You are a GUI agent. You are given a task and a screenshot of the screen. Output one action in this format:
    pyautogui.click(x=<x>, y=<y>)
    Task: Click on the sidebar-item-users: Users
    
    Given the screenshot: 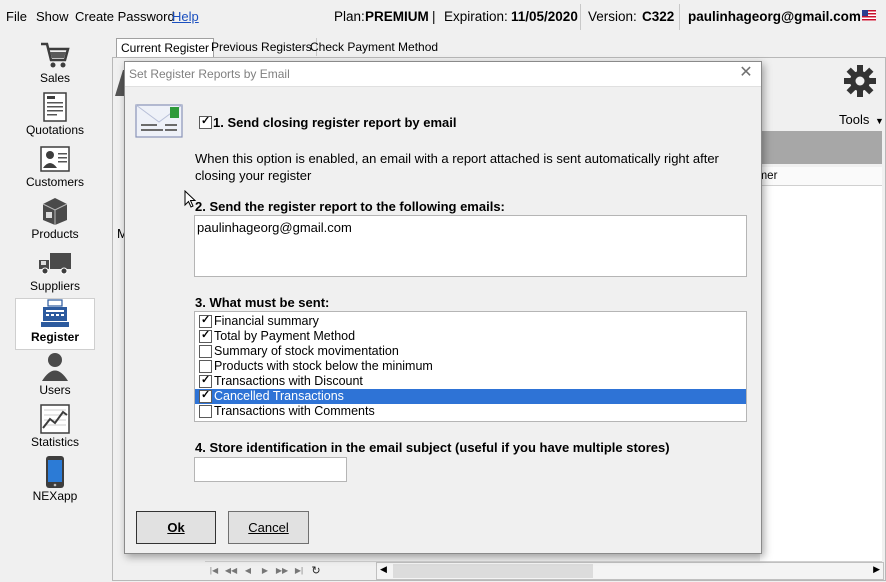 What is the action you would take?
    pyautogui.click(x=55, y=377)
    